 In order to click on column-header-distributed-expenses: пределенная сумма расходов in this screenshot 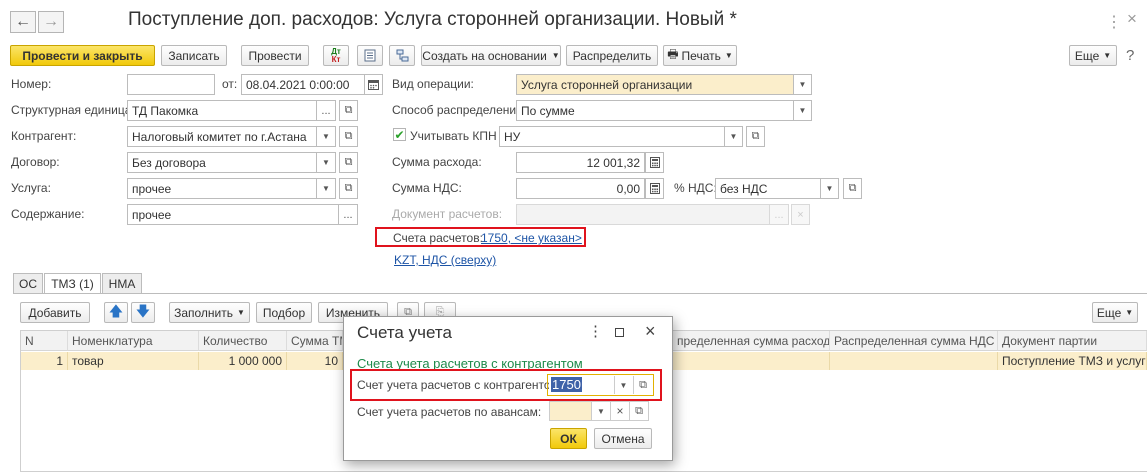, I will do `click(751, 341)`.